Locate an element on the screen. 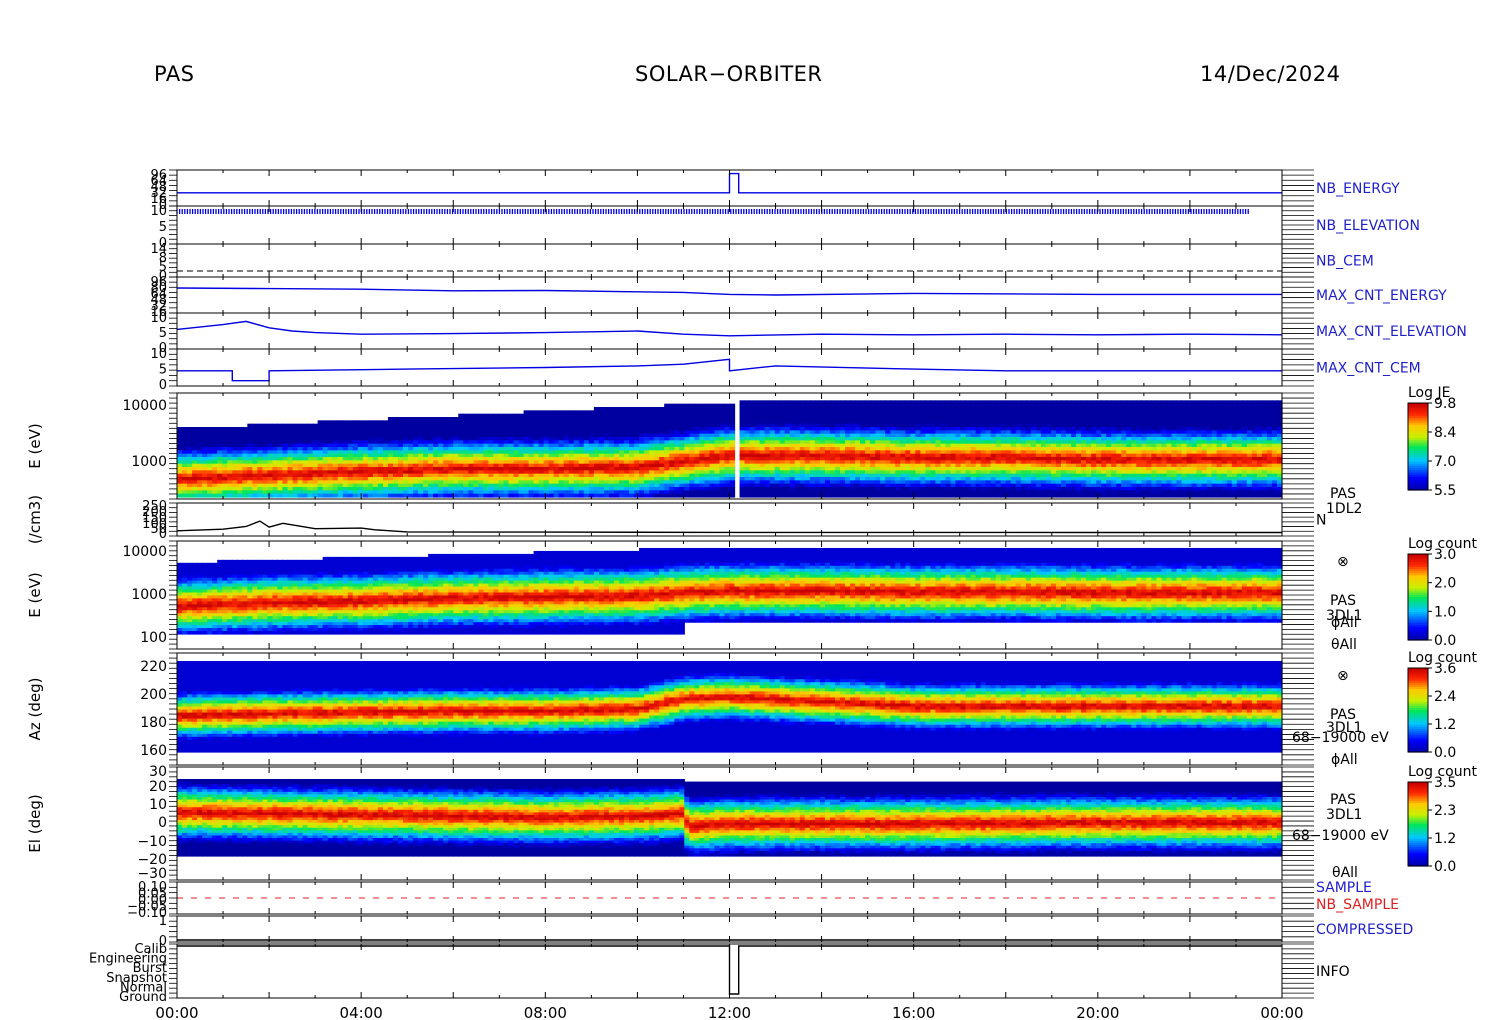  ytick-label: Ground is located at coordinates (143, 997).